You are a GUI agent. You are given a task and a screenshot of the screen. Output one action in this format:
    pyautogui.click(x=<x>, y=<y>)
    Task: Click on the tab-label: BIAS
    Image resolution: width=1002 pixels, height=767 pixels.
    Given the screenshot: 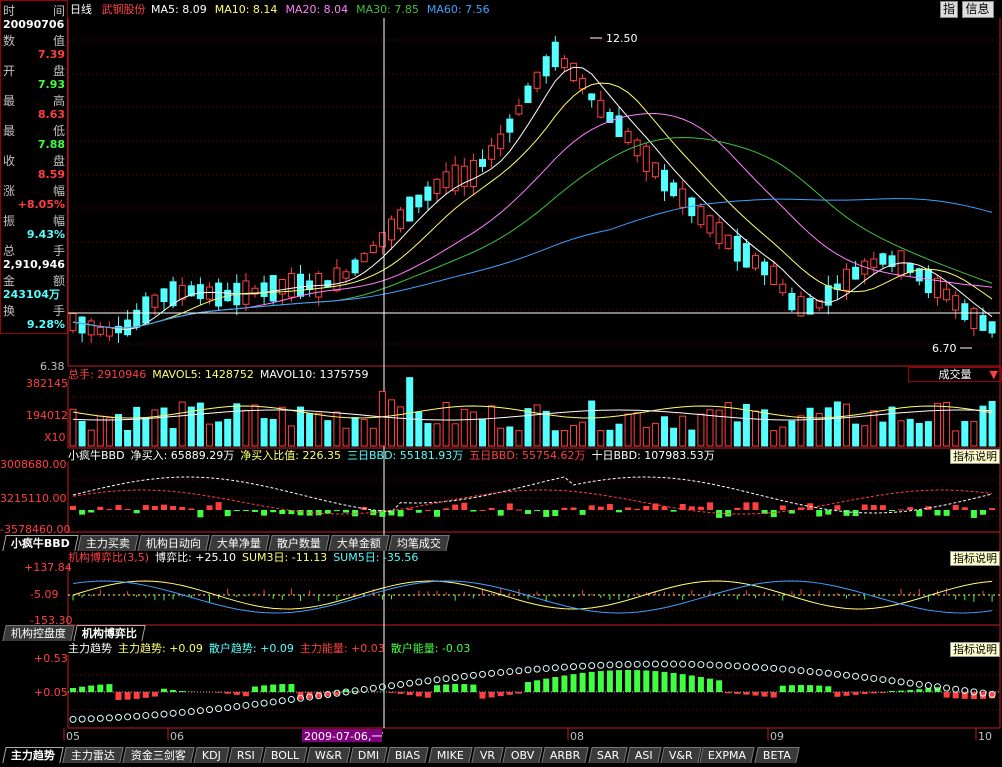 What is the action you would take?
    pyautogui.click(x=408, y=755)
    